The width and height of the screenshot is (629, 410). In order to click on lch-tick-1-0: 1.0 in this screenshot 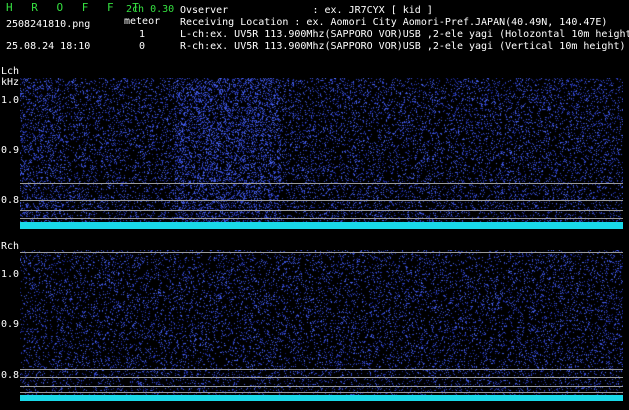, I will do `click(10, 100)`.